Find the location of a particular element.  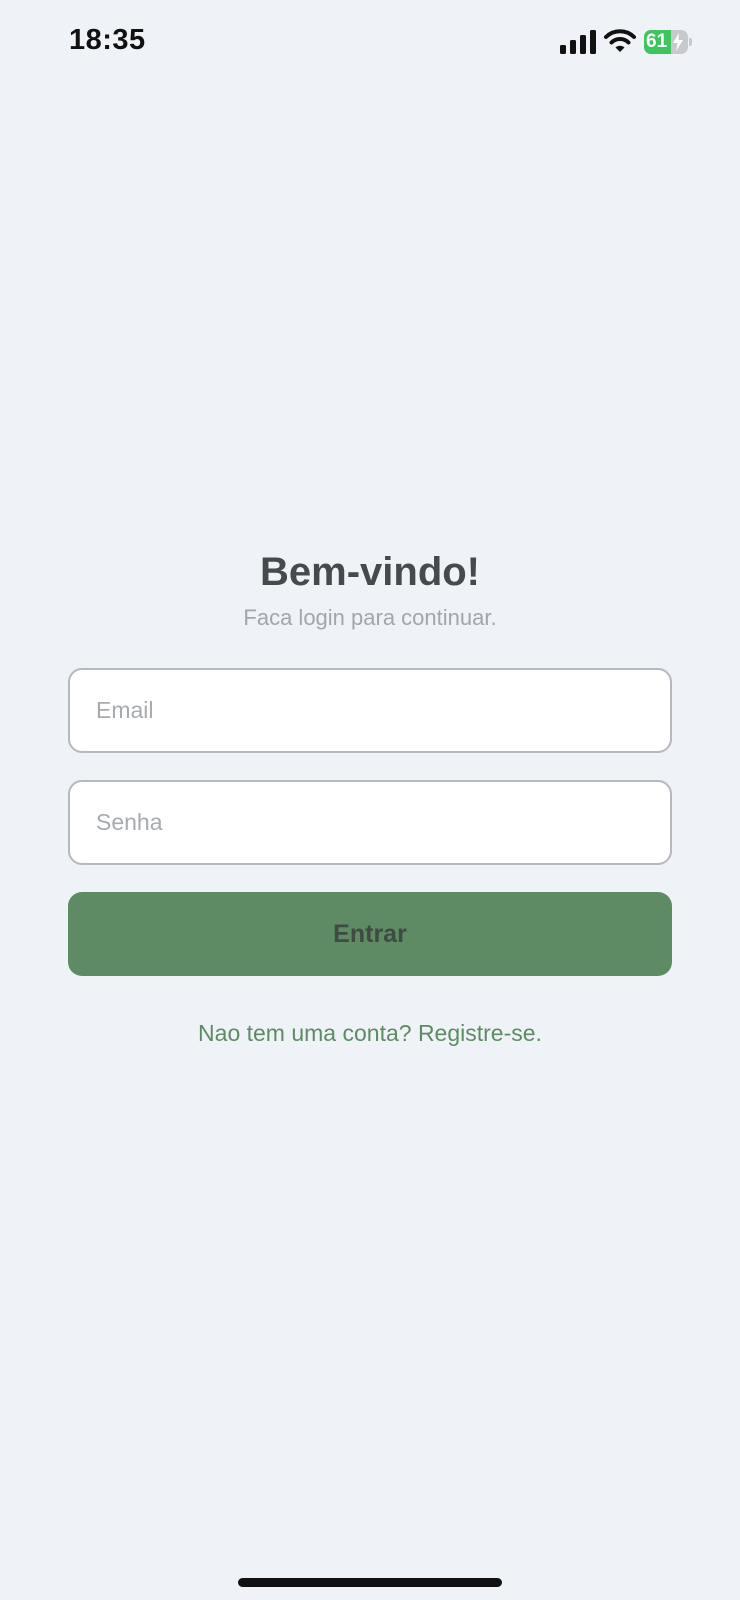

status-time: 18:35 is located at coordinates (107, 40).